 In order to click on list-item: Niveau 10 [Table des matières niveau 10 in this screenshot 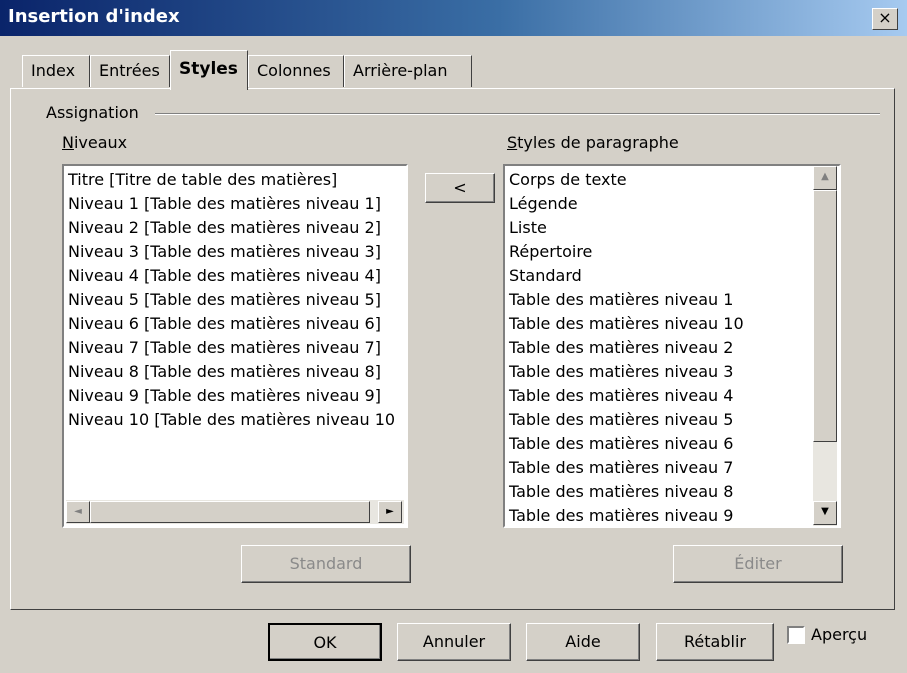, I will do `click(235, 420)`.